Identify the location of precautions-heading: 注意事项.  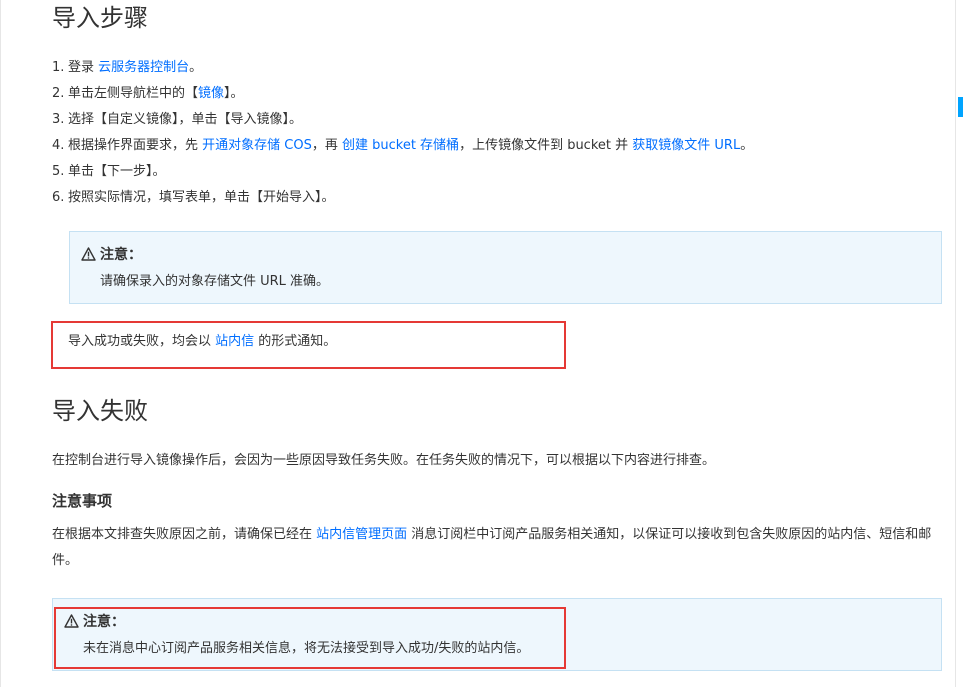
(82, 501).